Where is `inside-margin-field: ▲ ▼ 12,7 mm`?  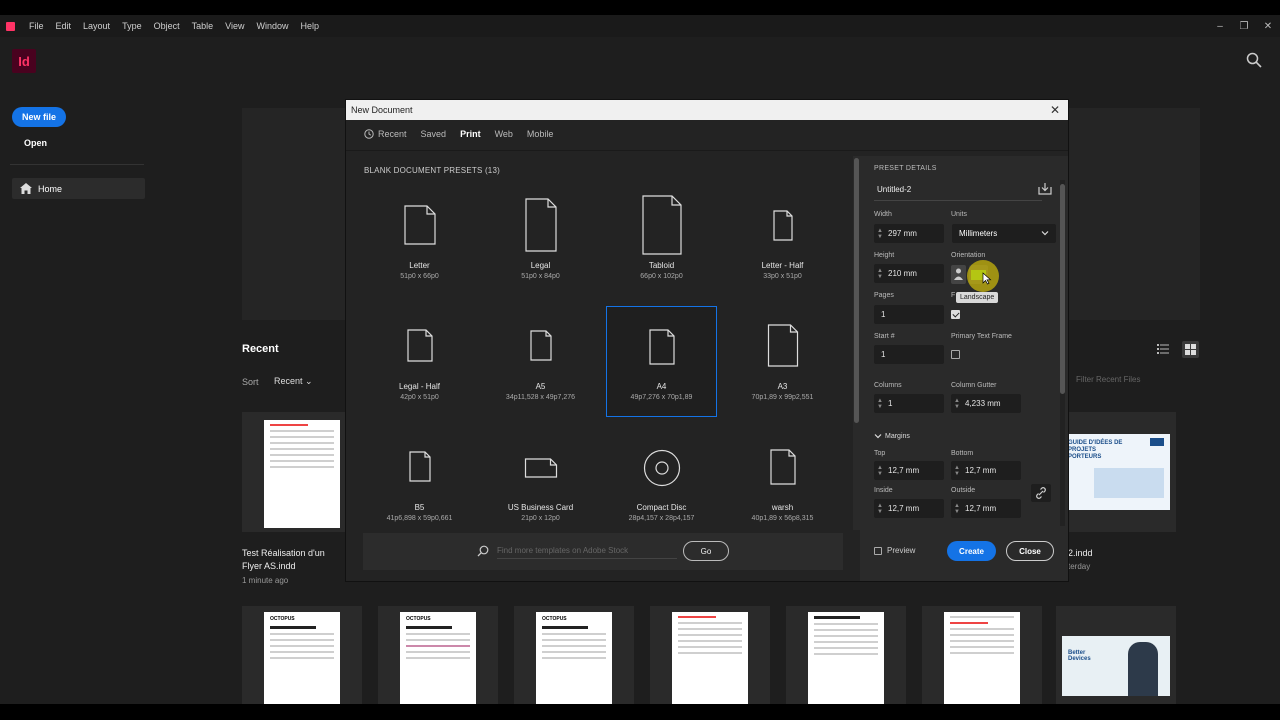 inside-margin-field: ▲ ▼ 12,7 mm is located at coordinates (909, 508).